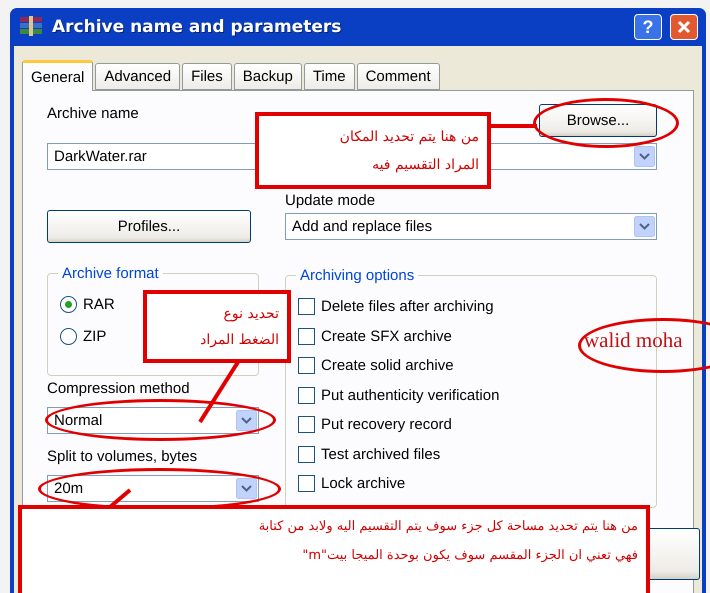 The image size is (710, 593). Describe the element at coordinates (118, 388) in the screenshot. I see `field-label: Compression method` at that location.